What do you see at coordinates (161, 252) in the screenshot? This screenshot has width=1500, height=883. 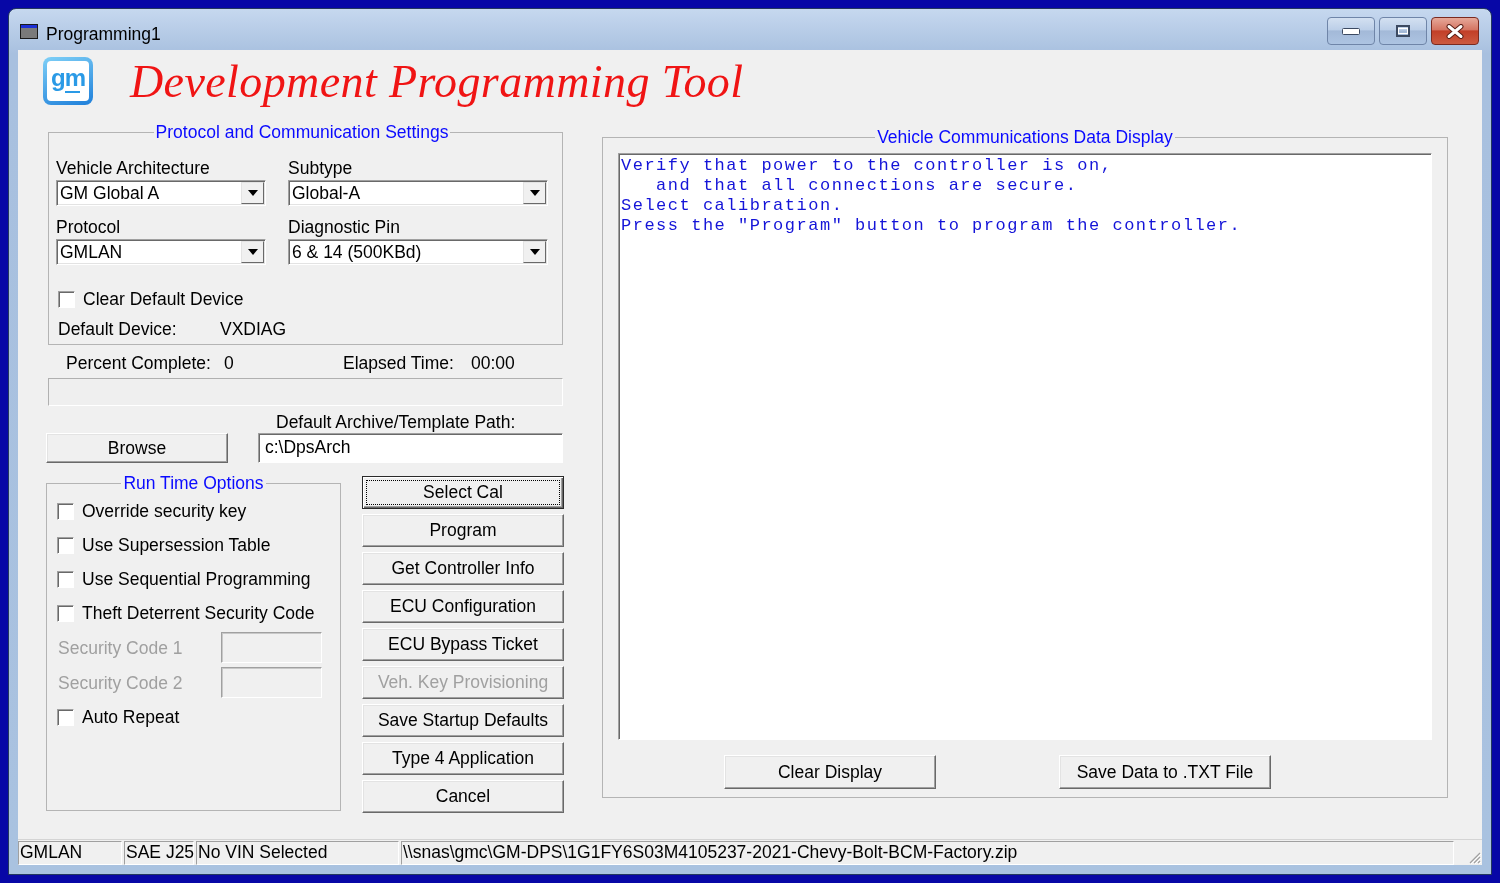 I see `dropdown: GMLAN` at bounding box center [161, 252].